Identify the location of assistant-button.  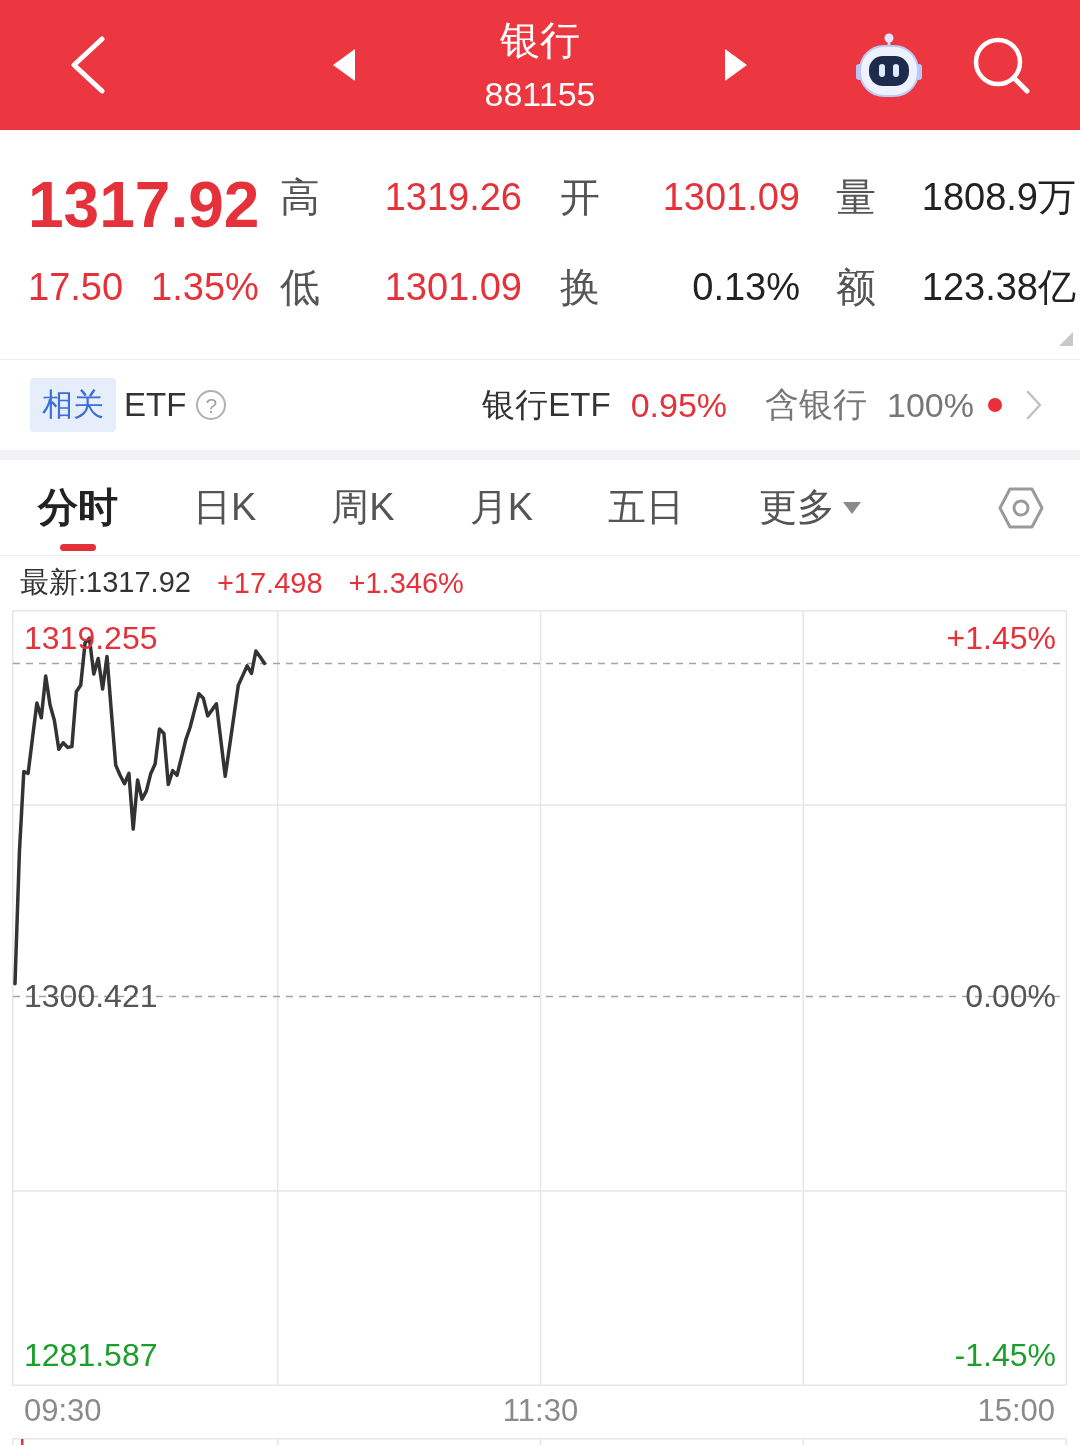
(889, 65).